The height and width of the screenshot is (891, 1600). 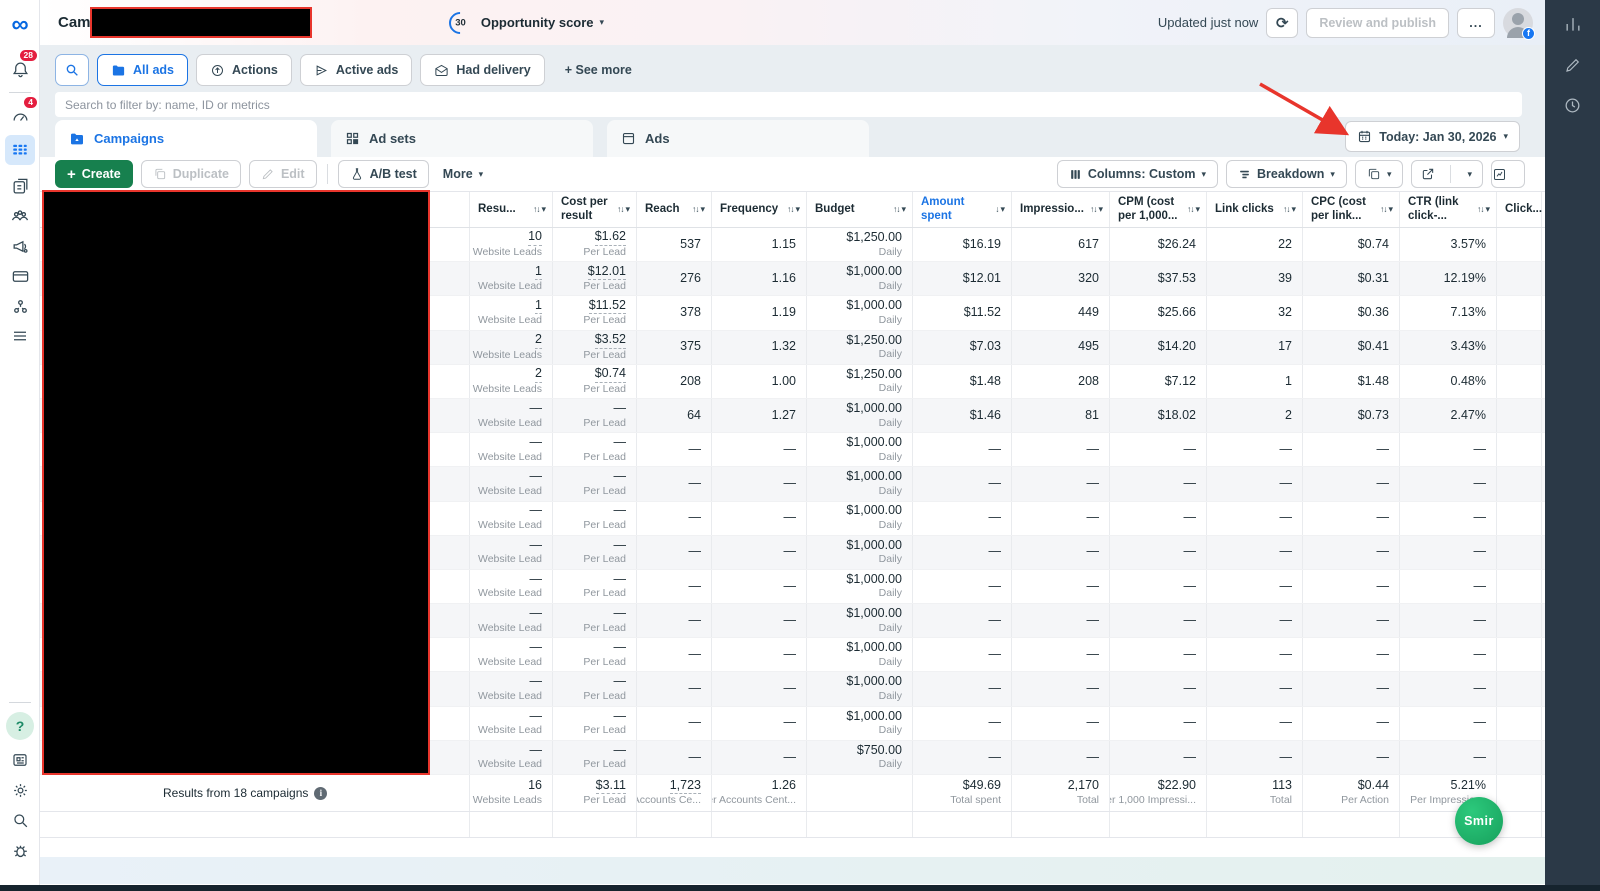 What do you see at coordinates (1573, 24) in the screenshot?
I see `insights-chart-icon` at bounding box center [1573, 24].